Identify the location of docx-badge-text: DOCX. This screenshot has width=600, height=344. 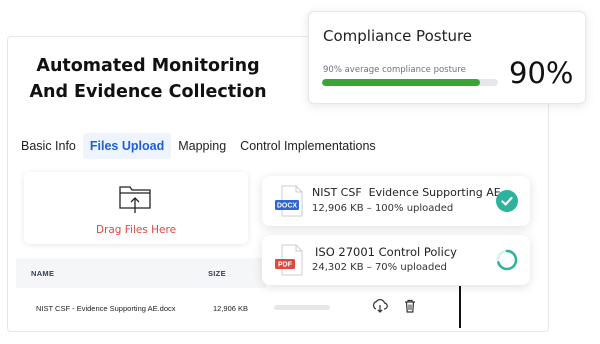
(287, 206).